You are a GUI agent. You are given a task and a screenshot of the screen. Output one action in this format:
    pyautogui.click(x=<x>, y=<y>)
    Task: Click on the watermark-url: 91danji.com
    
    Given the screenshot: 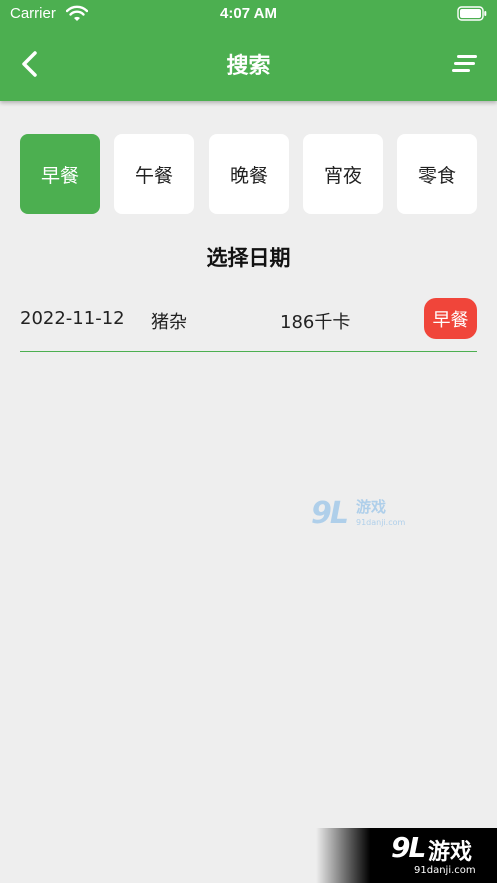 What is the action you would take?
    pyautogui.click(x=381, y=522)
    